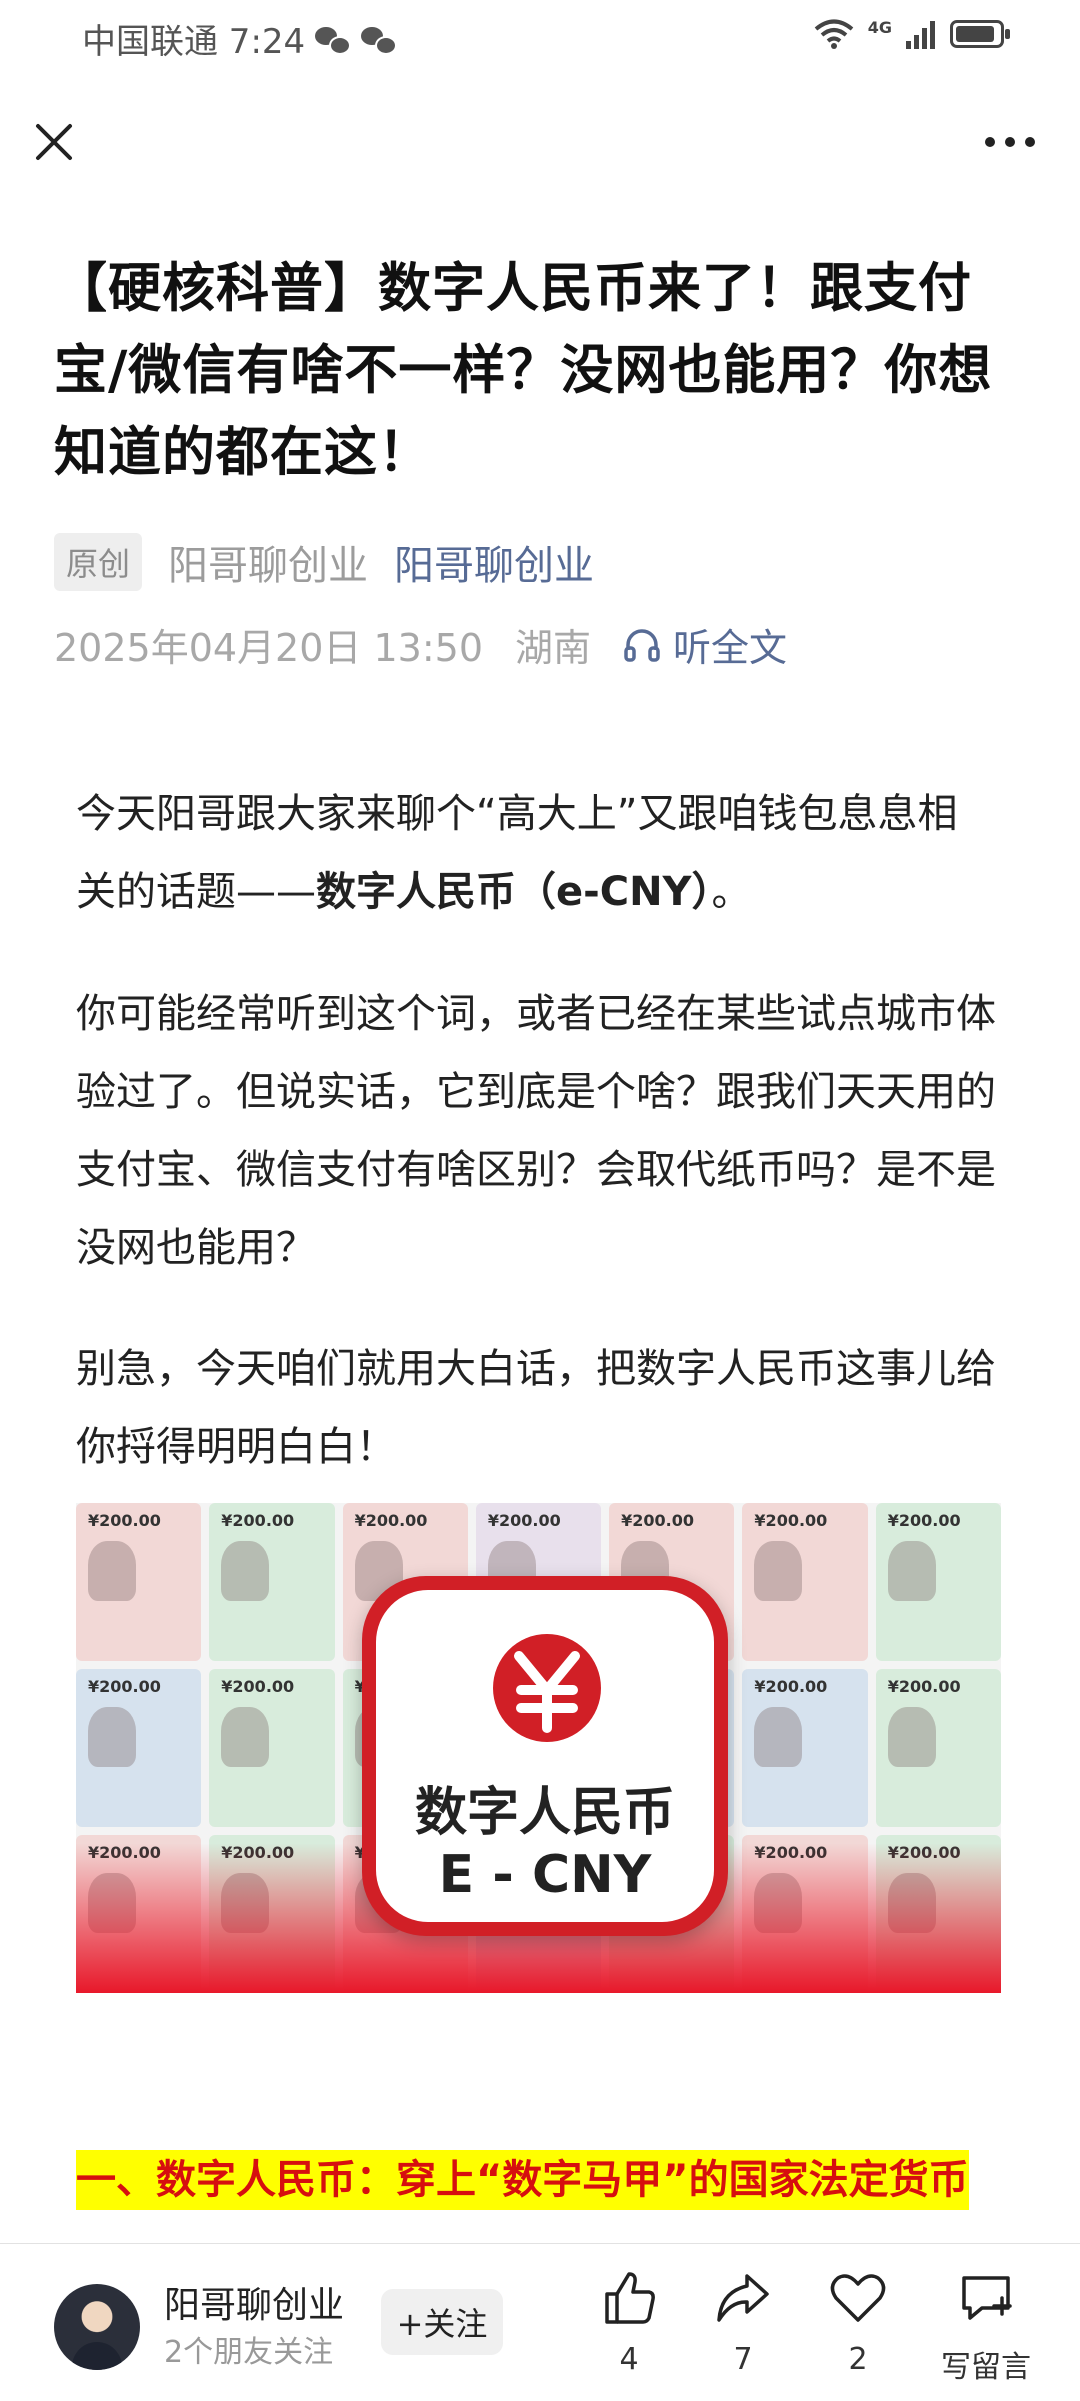  Describe the element at coordinates (879, 27) in the screenshot. I see `network-type: 4G` at that location.